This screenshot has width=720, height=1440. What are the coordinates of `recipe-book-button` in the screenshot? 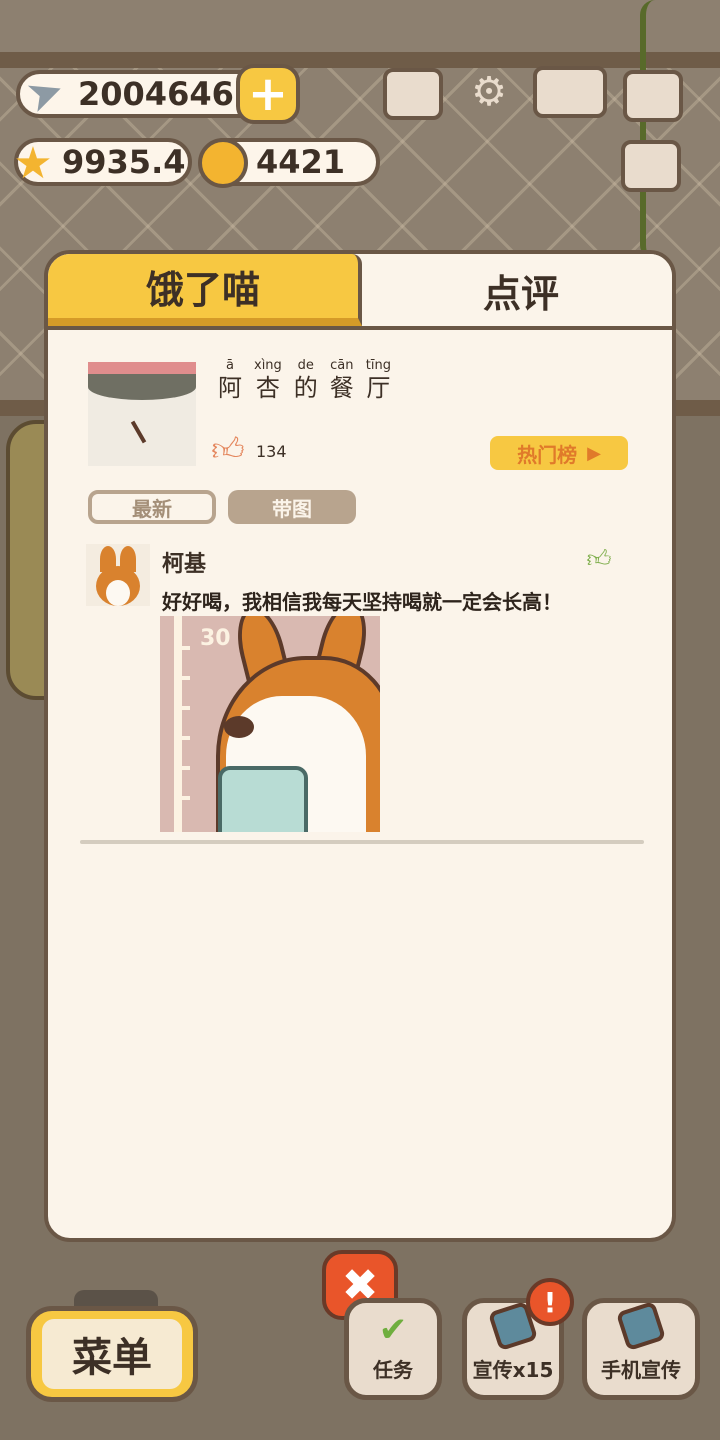 It's located at (570, 92).